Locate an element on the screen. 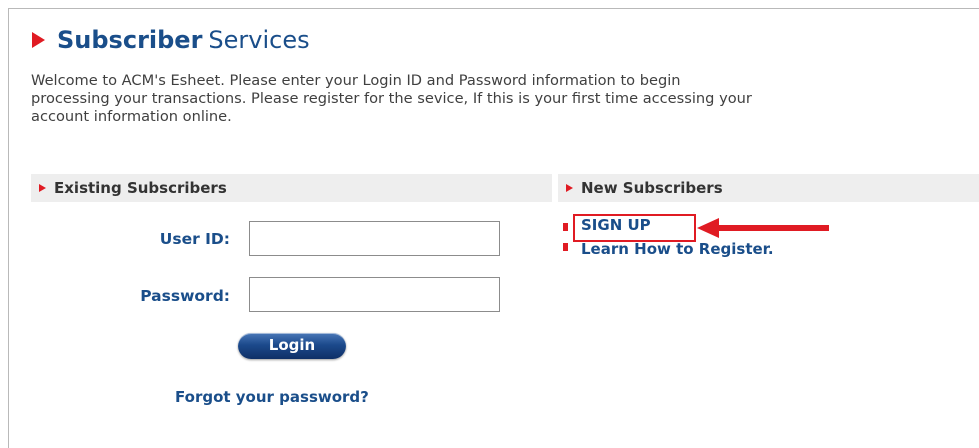  password-input is located at coordinates (374, 294).